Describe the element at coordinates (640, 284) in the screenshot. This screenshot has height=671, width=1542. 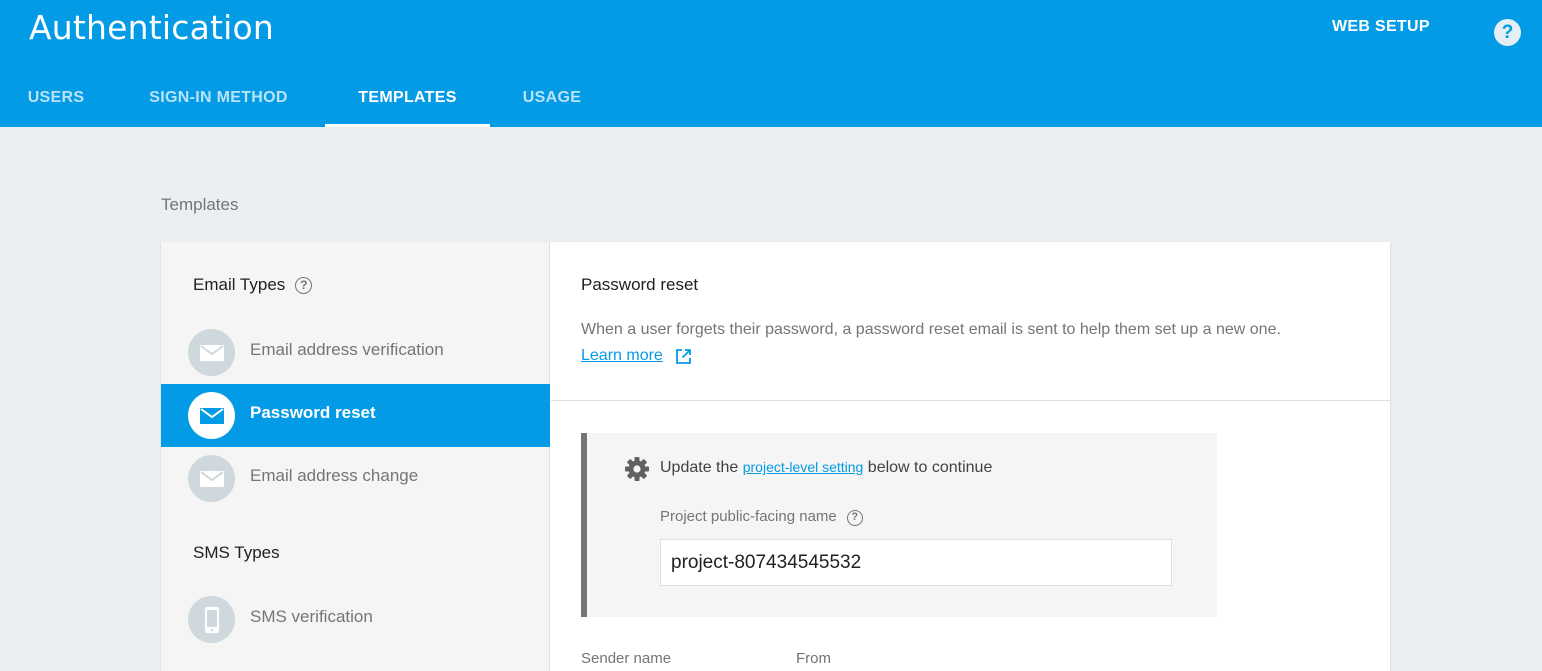
I see `template-title: Password reset` at that location.